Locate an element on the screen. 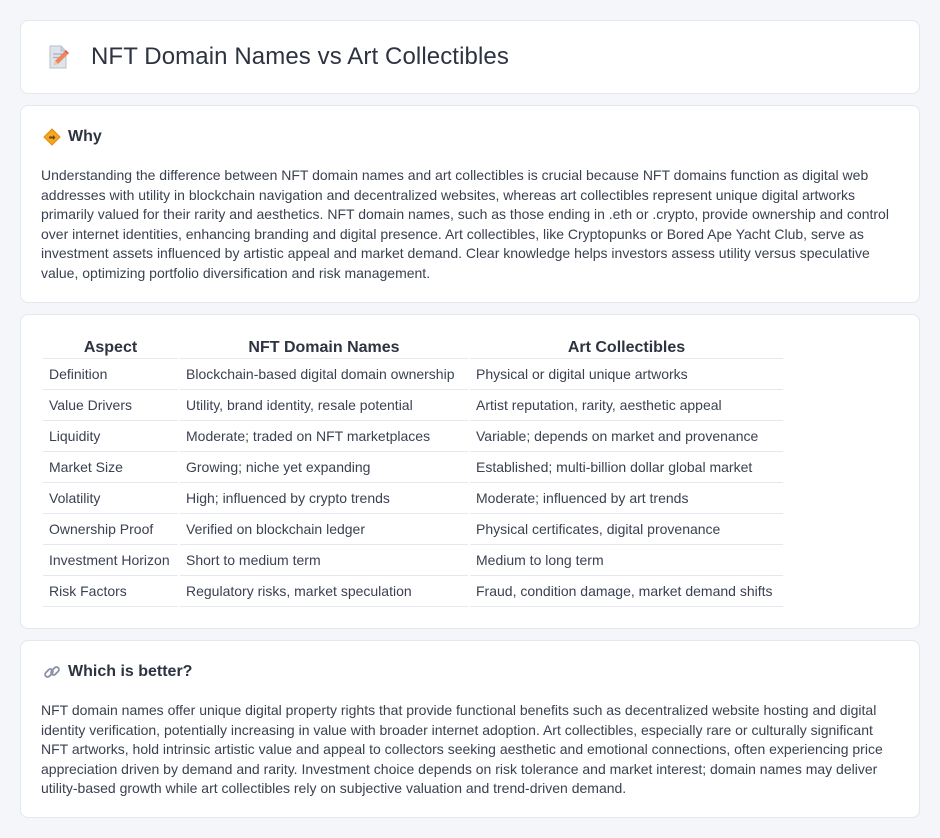 The width and height of the screenshot is (940, 838). art-collectibles-cell: Physical or digital unique artworks is located at coordinates (626, 374).